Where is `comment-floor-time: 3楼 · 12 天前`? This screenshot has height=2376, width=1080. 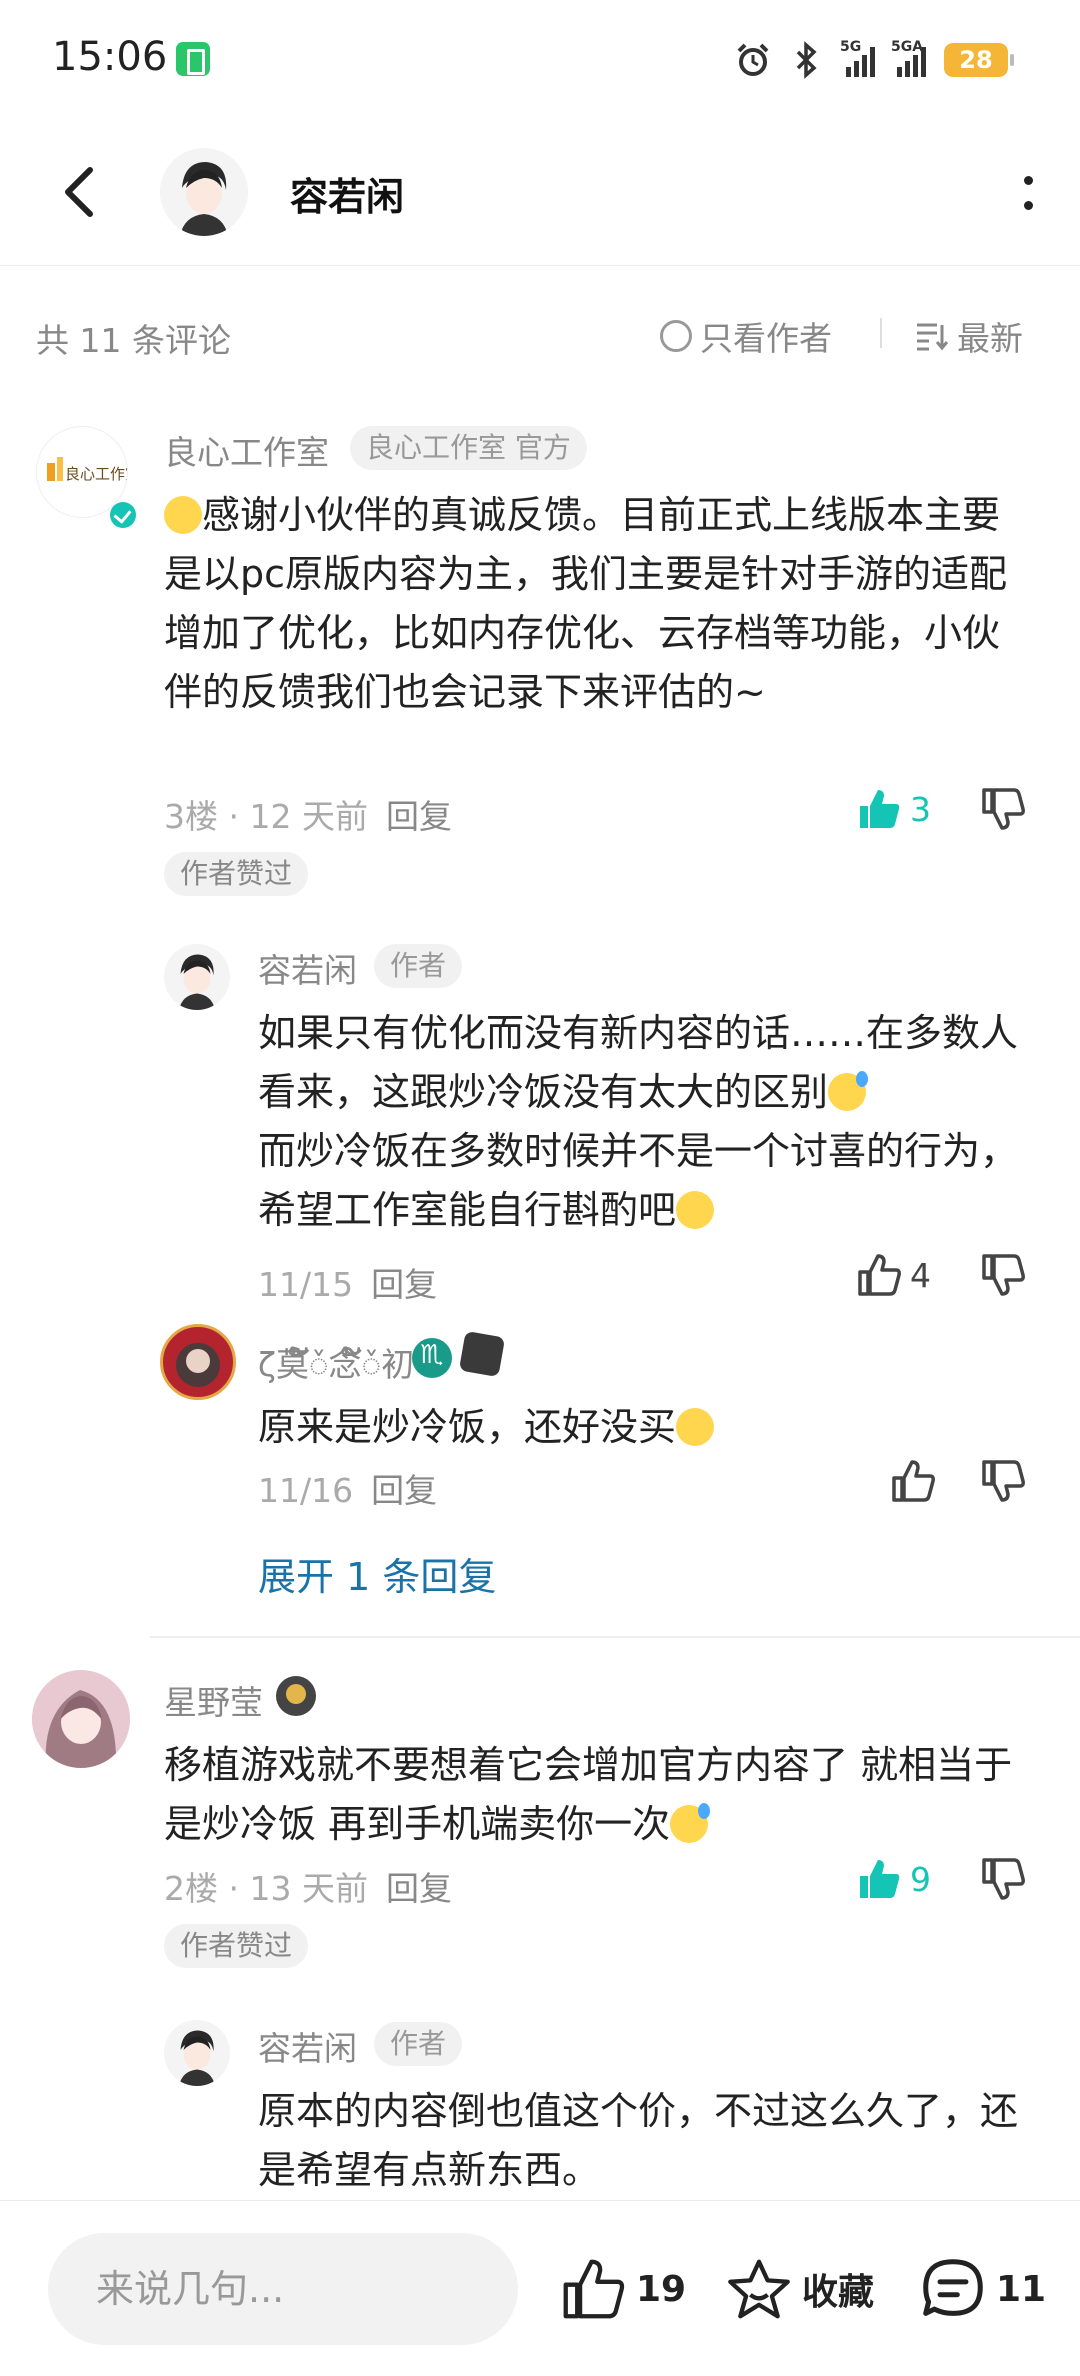 comment-floor-time: 3楼 · 12 天前 is located at coordinates (266, 816).